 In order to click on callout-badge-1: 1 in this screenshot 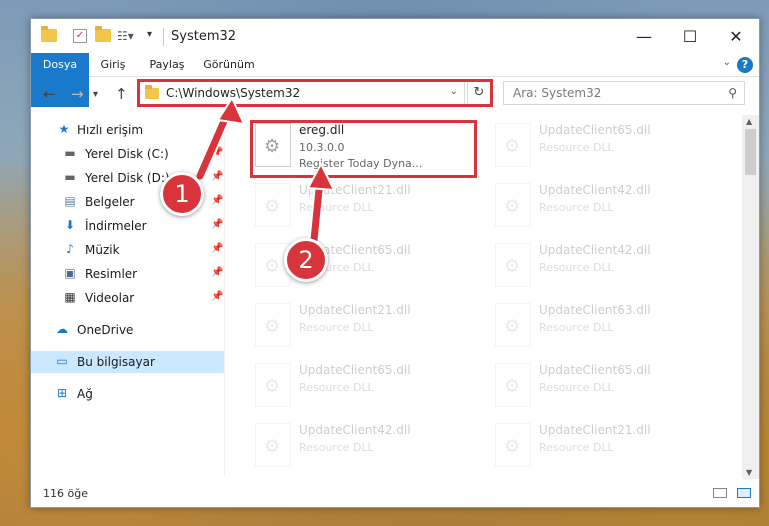, I will do `click(182, 194)`.